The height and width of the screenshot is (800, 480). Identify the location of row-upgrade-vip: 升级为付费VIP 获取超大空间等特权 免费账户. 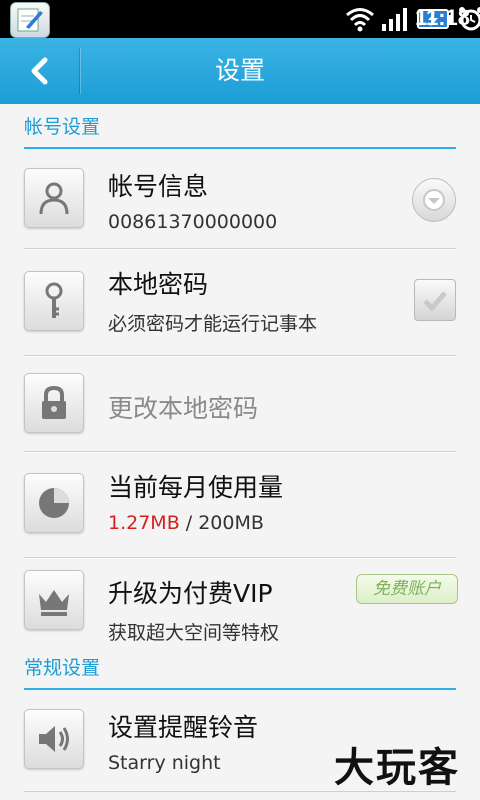
(241, 602).